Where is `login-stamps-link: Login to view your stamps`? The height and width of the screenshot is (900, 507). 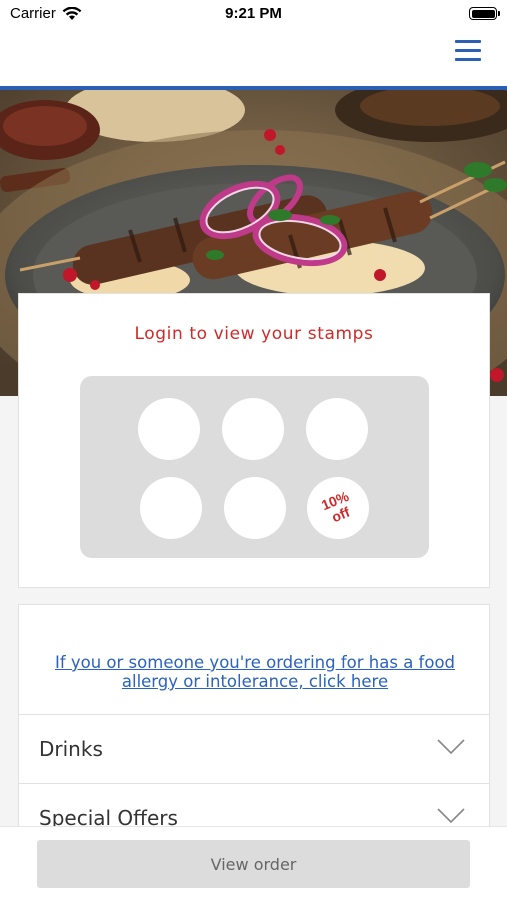
login-stamps-link: Login to view your stamps is located at coordinates (254, 334).